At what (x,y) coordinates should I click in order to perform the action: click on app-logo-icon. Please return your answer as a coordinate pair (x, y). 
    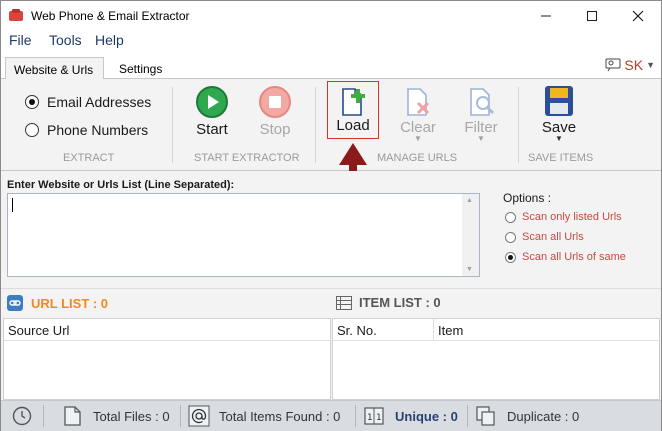
    Looking at the image, I should click on (16, 15).